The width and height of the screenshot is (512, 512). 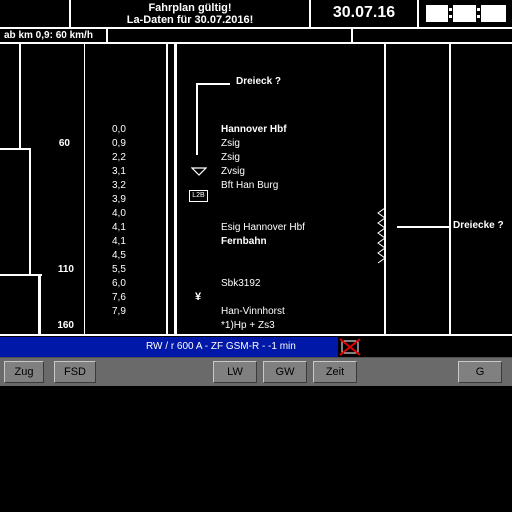 I want to click on station-name: Han-Vinnhorst, so click(x=253, y=311).